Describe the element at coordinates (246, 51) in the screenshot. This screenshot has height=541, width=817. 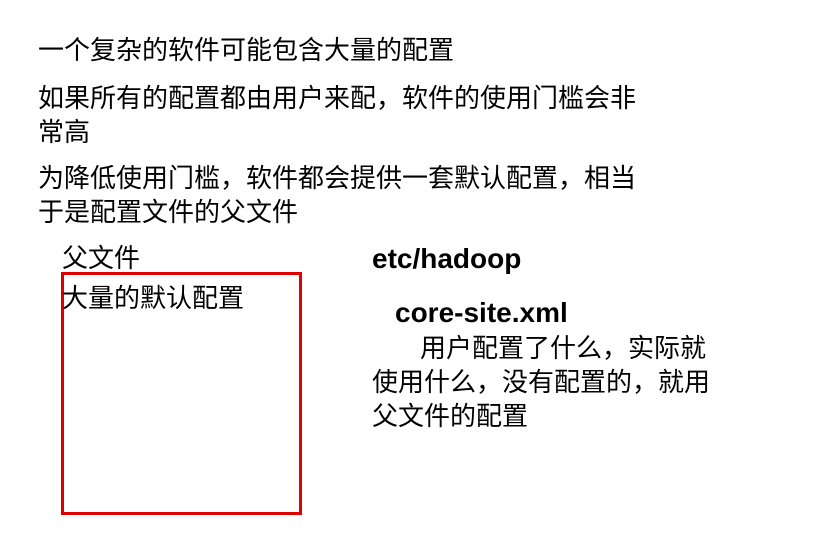
I see `intro-line-1: 一个复杂的软件可能包含大量的配置` at that location.